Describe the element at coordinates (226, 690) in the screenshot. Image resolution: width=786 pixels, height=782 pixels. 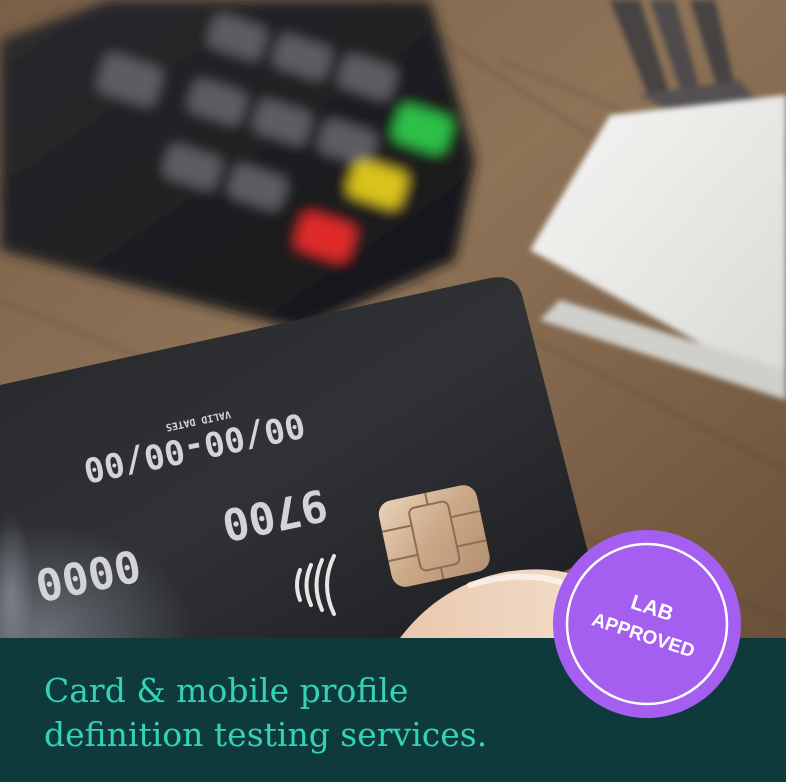
I see `headline-line-1: Card & mobile profile` at that location.